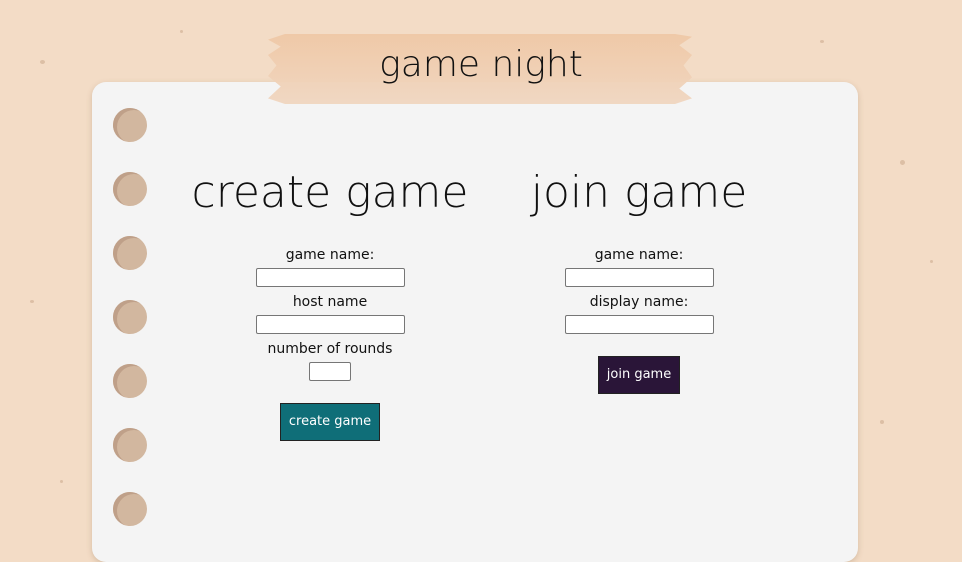  I want to click on display-name-label: display name:, so click(639, 302).